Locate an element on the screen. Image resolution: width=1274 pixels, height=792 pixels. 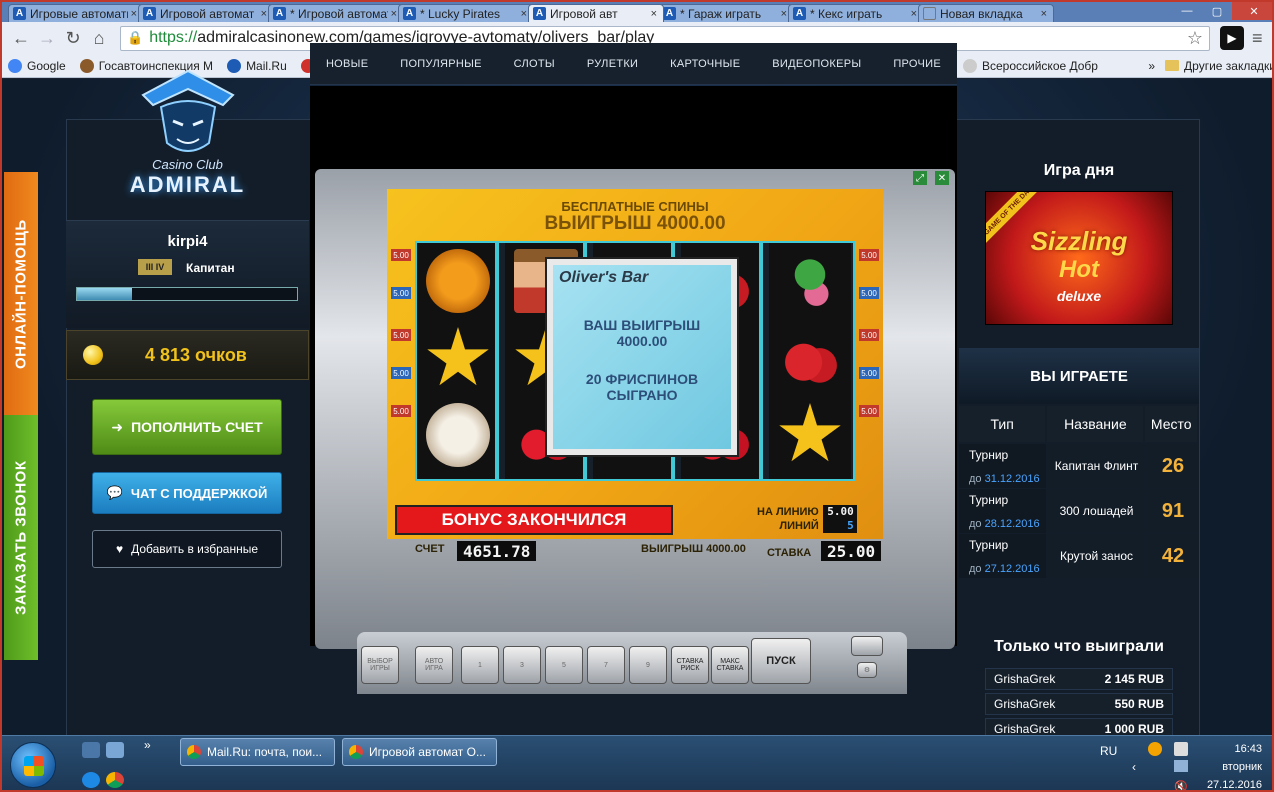
minimize-icon: — is located at coordinates (1187, 11).